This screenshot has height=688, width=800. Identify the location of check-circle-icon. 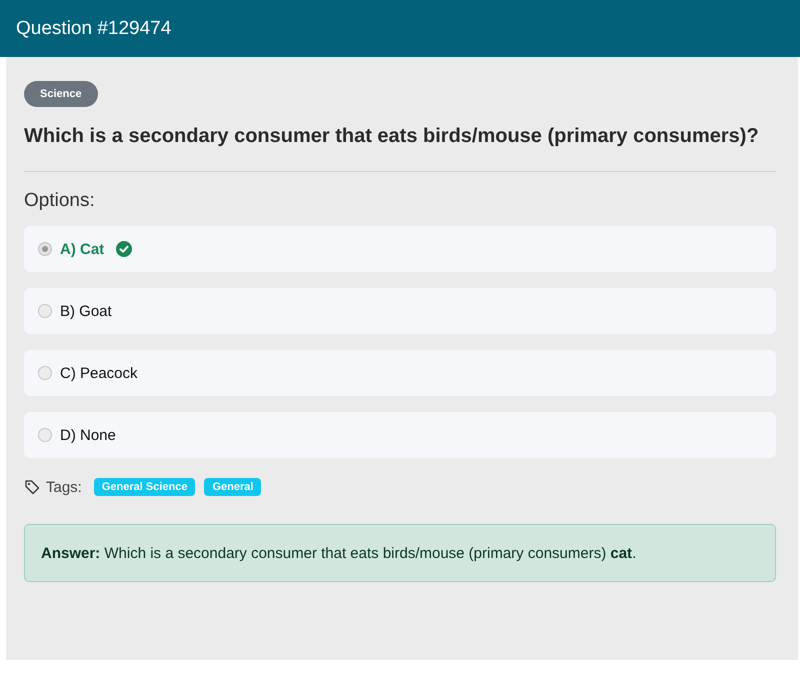
(124, 249).